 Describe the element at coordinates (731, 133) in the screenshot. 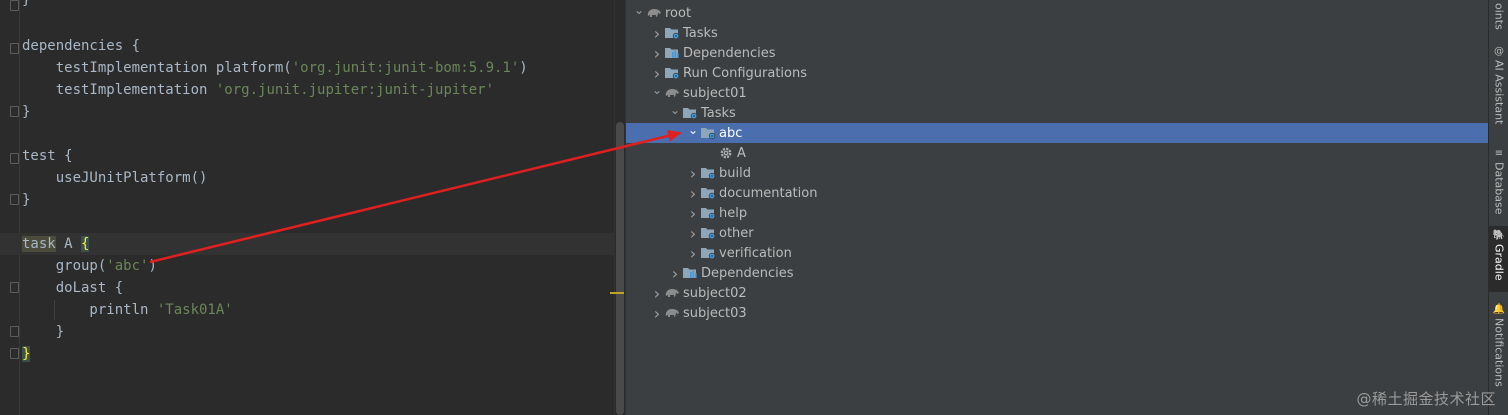

I see `tree-node-label: abc` at that location.